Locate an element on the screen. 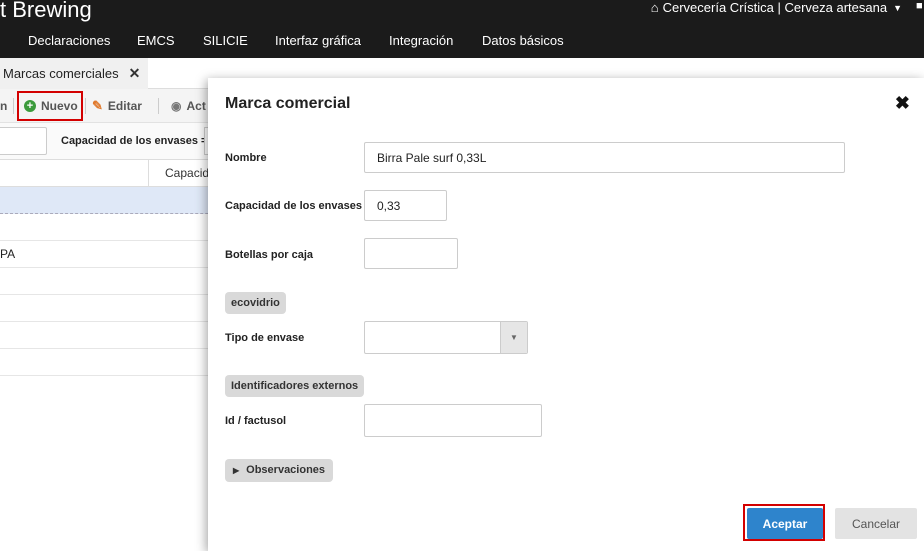 Image resolution: width=924 pixels, height=551 pixels. home-icon: ⌂ is located at coordinates (654, 7).